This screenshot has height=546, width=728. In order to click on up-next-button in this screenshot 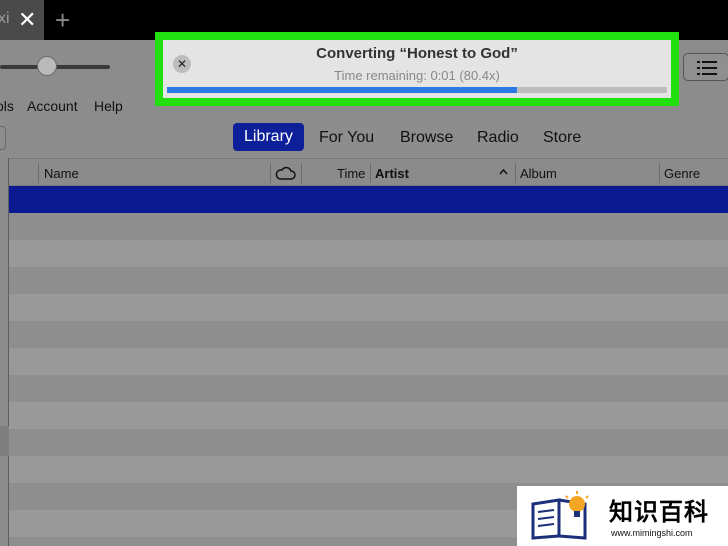, I will do `click(705, 67)`.